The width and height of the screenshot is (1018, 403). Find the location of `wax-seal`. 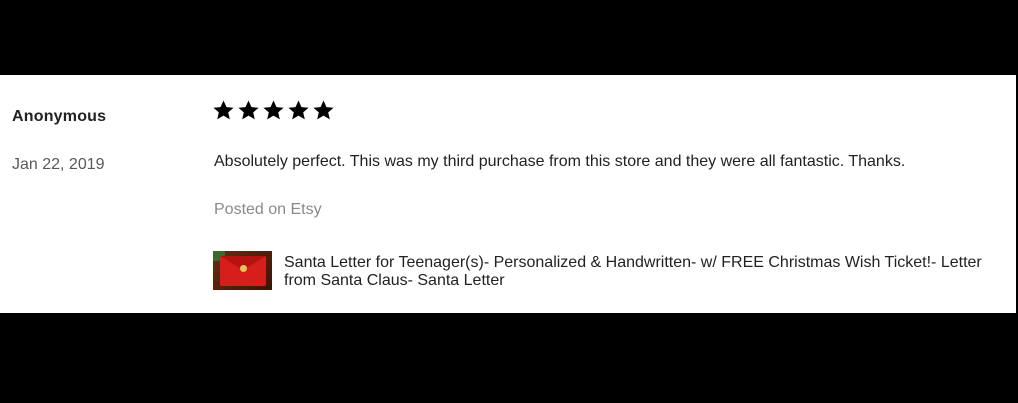

wax-seal is located at coordinates (243, 268).